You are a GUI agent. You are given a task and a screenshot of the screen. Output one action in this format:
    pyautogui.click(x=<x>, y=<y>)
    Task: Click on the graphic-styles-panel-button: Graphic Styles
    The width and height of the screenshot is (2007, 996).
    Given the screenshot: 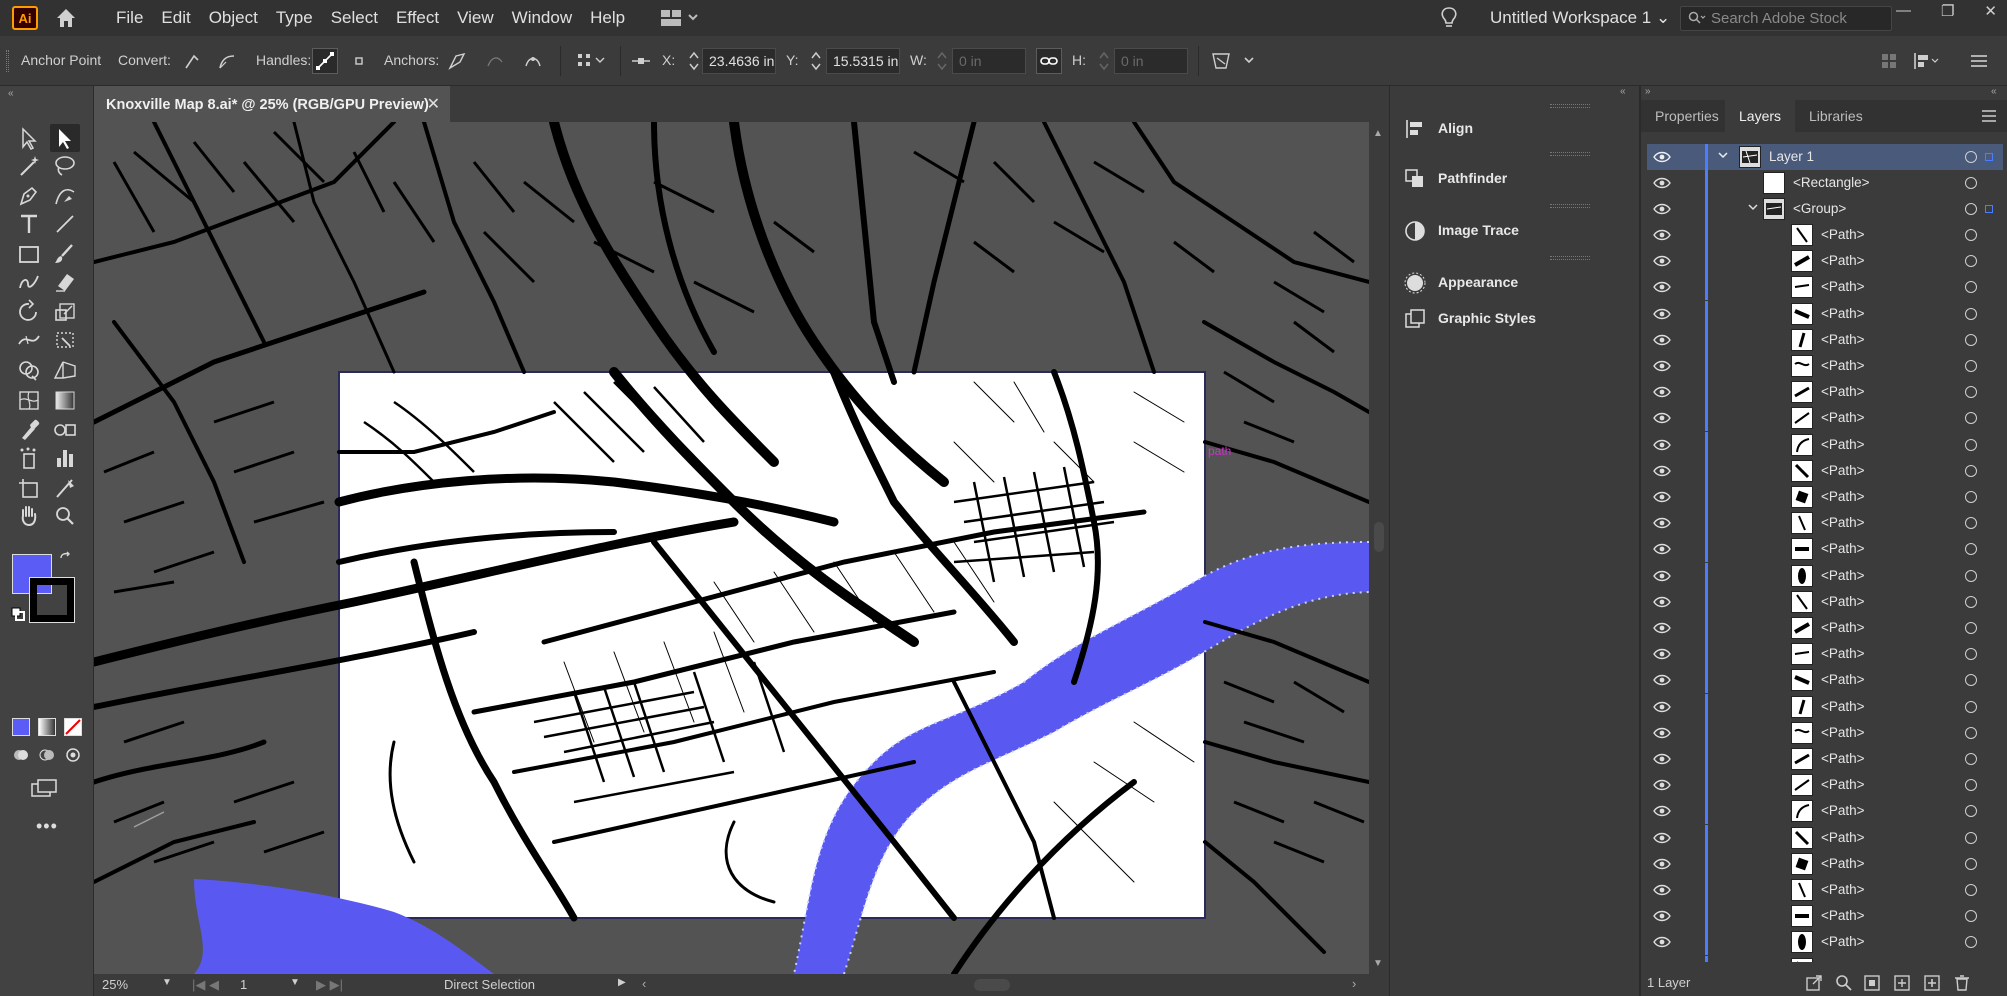 What is the action you would take?
    pyautogui.click(x=1515, y=318)
    